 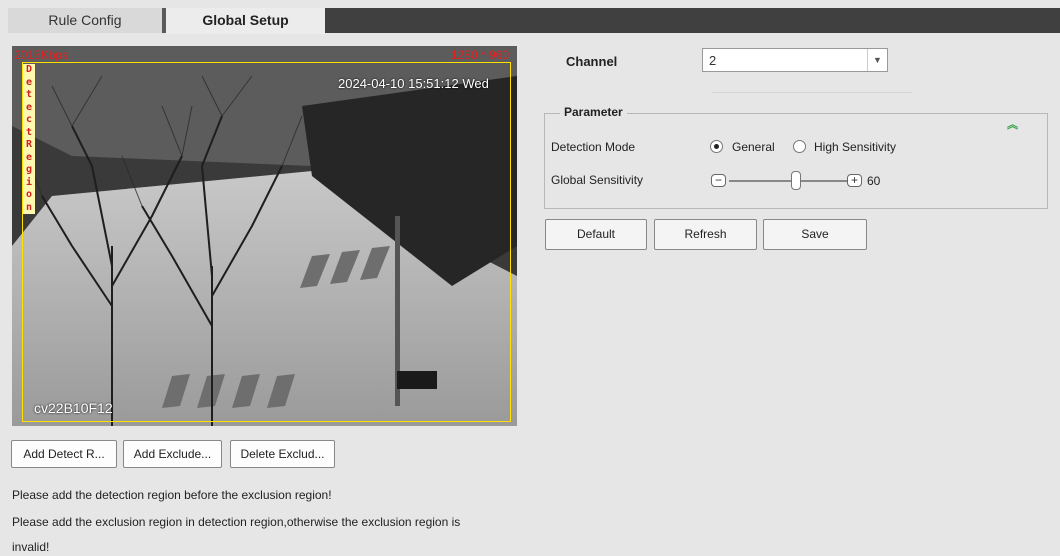 I want to click on global-sensitivity-label: Global Sensitivity, so click(x=597, y=180).